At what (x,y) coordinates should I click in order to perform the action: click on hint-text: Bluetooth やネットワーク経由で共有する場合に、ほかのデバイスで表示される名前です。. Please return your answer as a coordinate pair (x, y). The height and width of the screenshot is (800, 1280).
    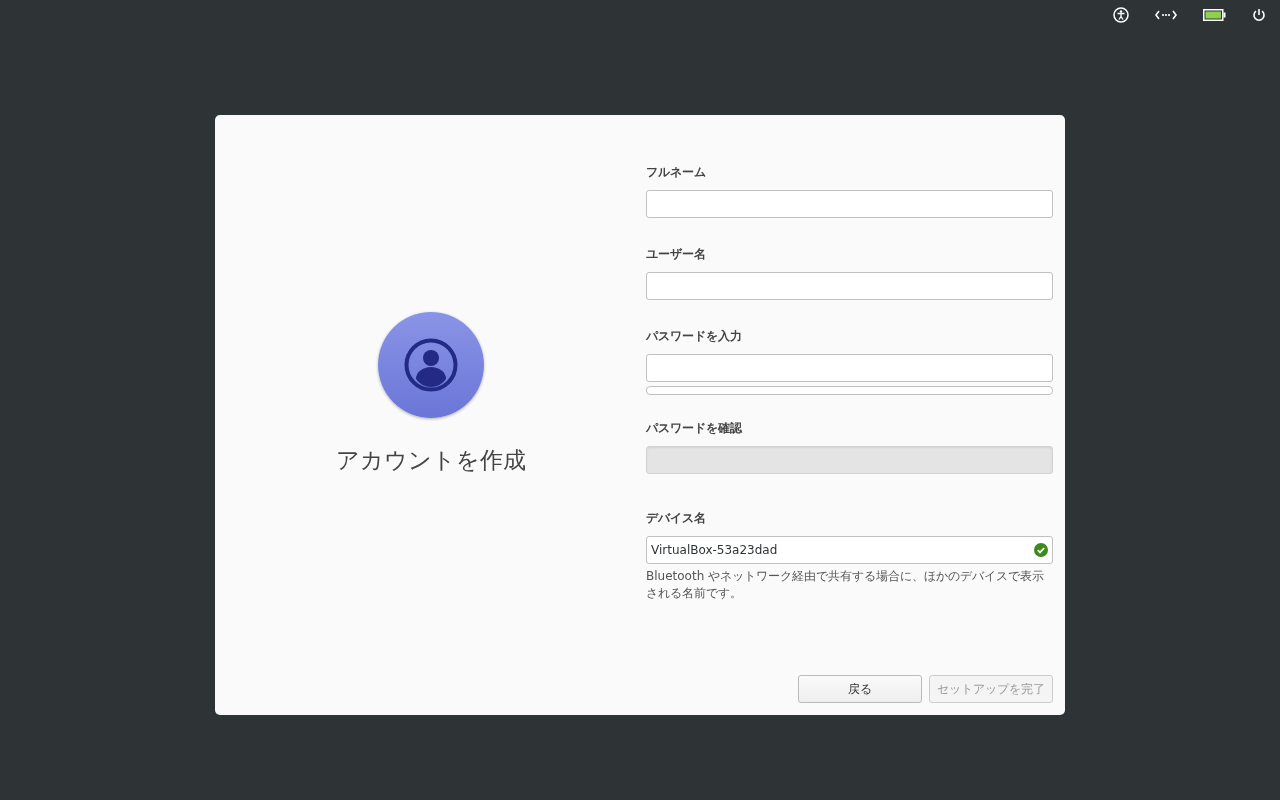
    Looking at the image, I should click on (846, 585).